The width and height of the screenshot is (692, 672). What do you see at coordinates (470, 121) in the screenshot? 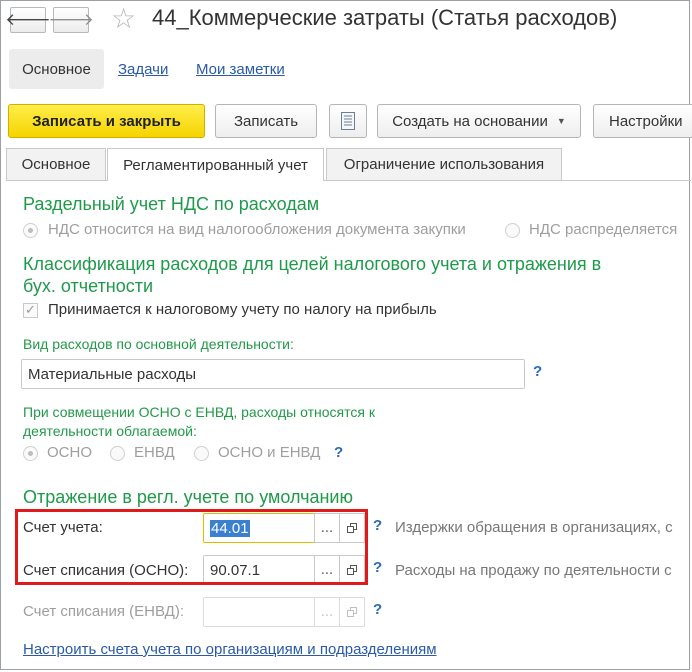
I see `create-based-on-label: Создать на основании` at bounding box center [470, 121].